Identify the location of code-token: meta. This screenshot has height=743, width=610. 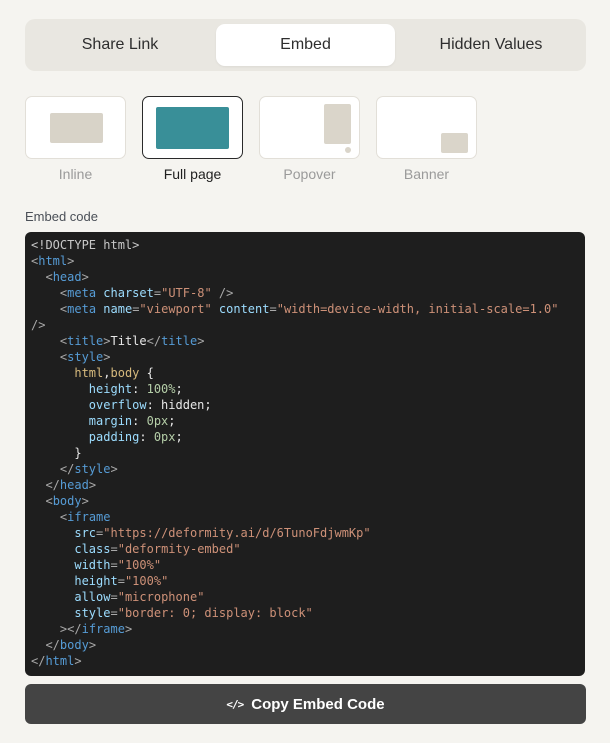
(82, 309).